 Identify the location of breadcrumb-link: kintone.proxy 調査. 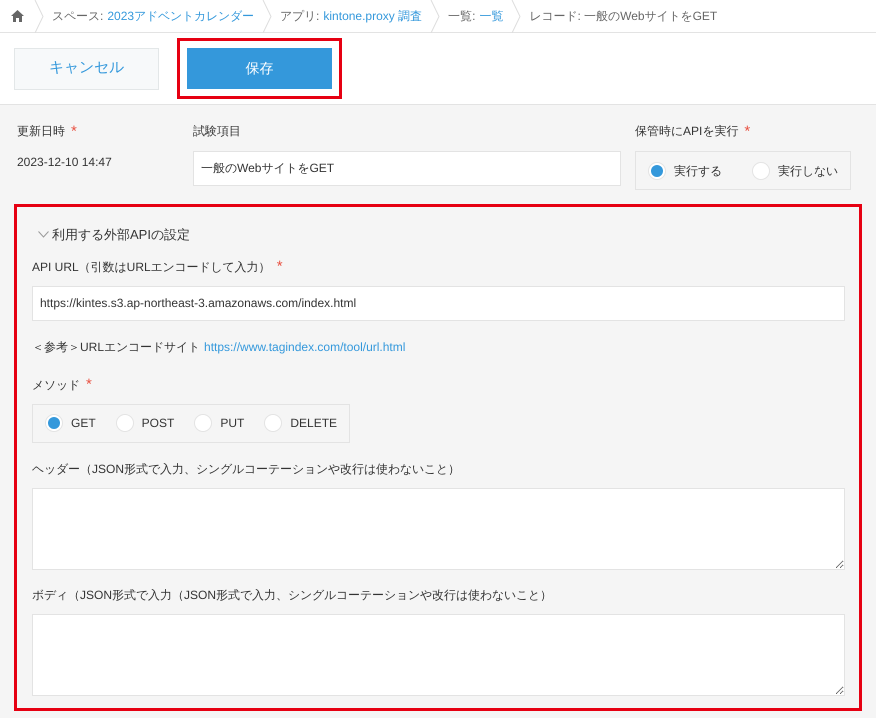
(372, 16).